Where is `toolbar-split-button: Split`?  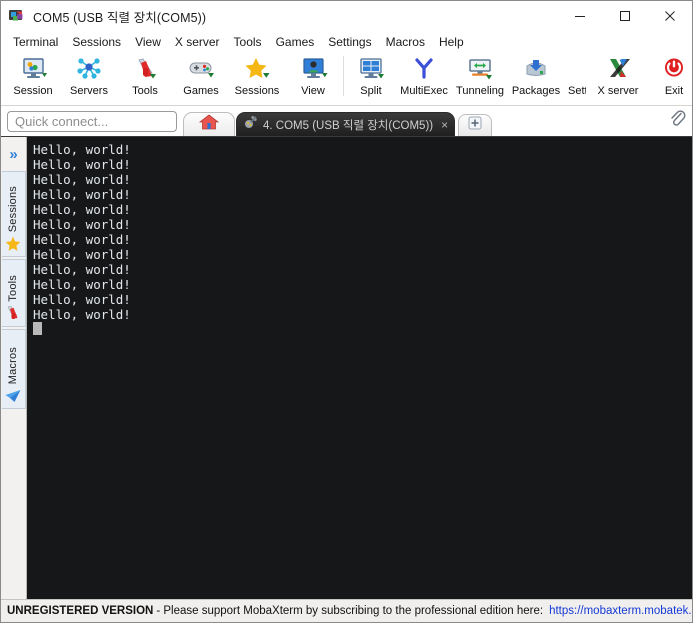
toolbar-split-button: Split is located at coordinates (371, 78).